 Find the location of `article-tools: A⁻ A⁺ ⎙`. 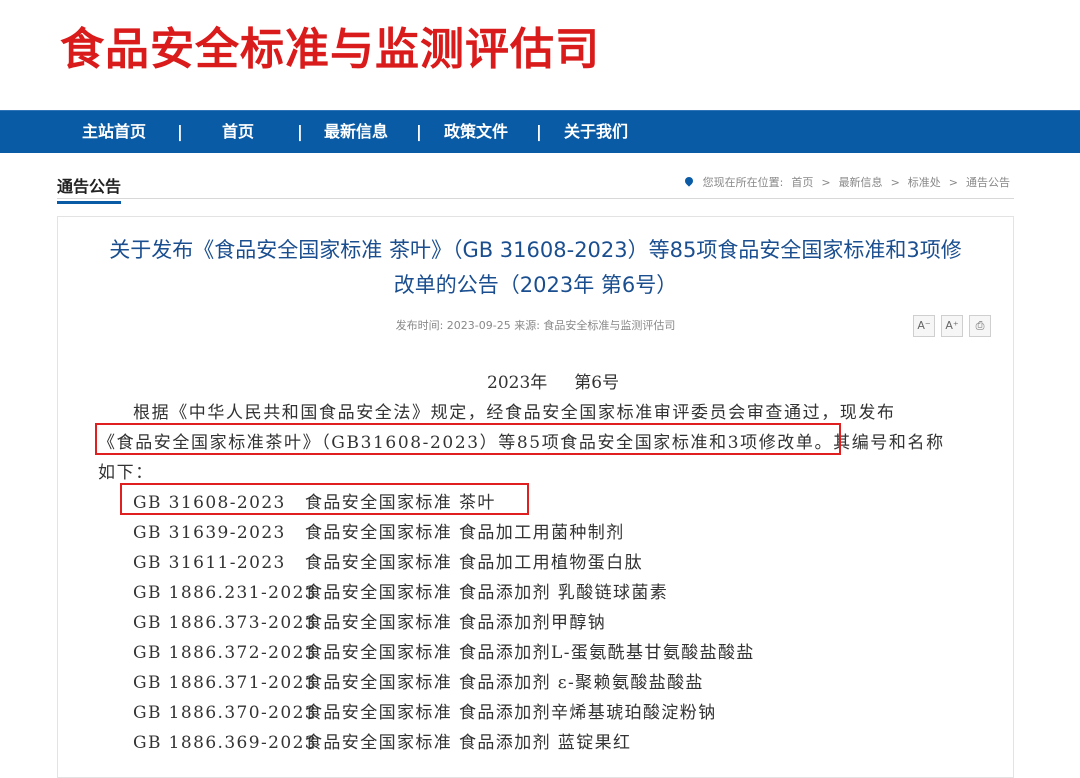

article-tools: A⁻ A⁺ ⎙ is located at coordinates (949, 326).